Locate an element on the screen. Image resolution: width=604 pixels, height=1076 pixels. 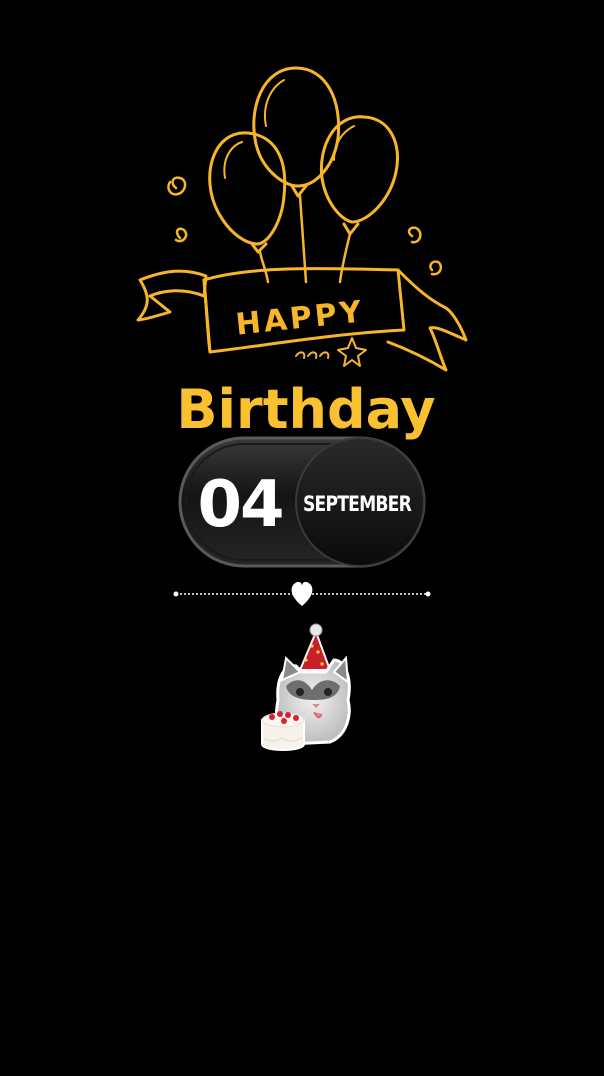
headline: Birthday is located at coordinates (305, 409).